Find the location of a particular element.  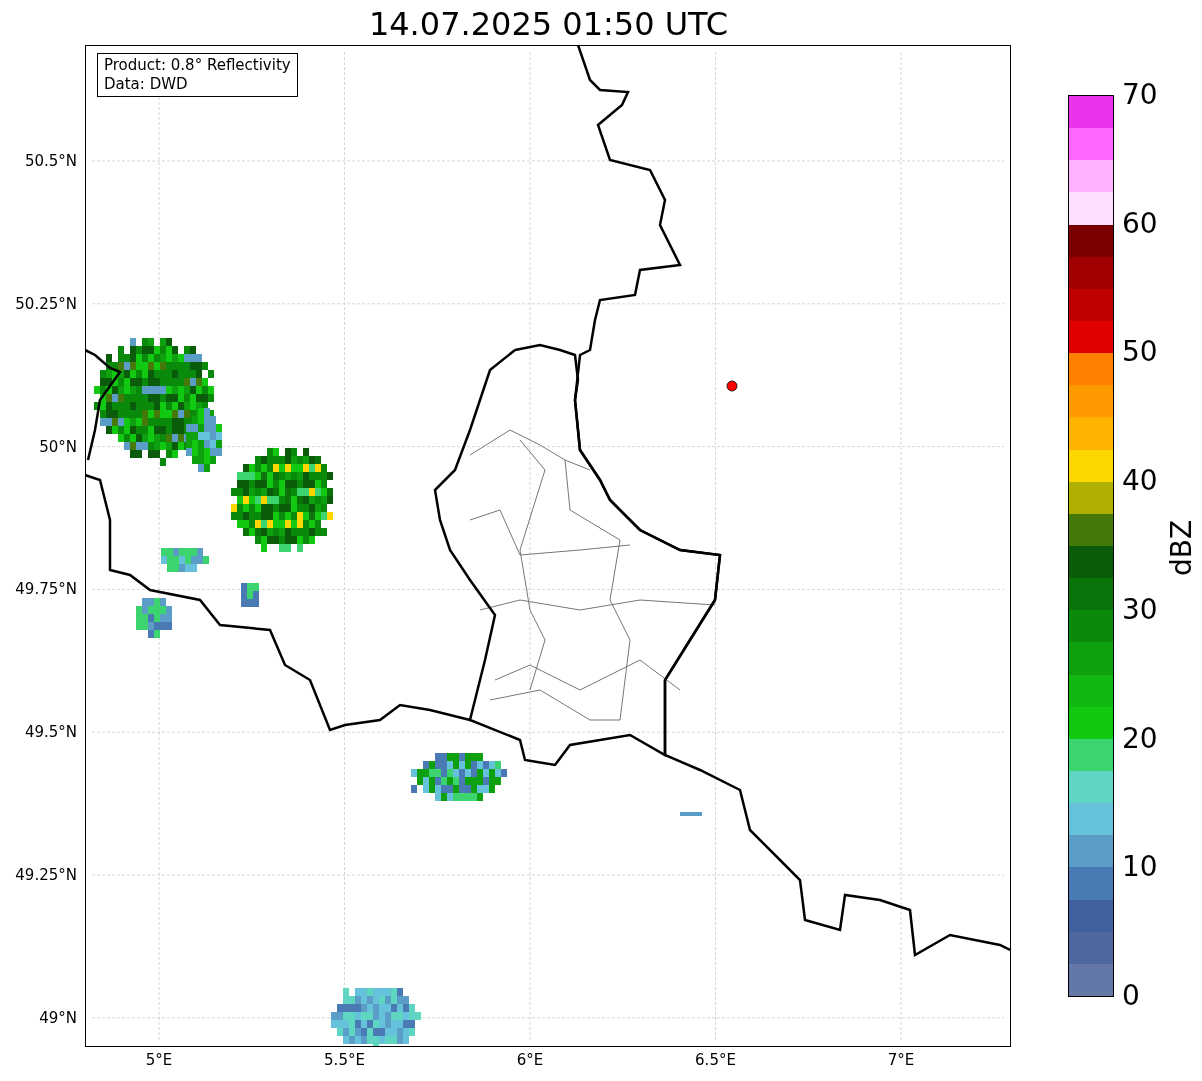

colorbar-tick-label: 40 is located at coordinates (1140, 481).